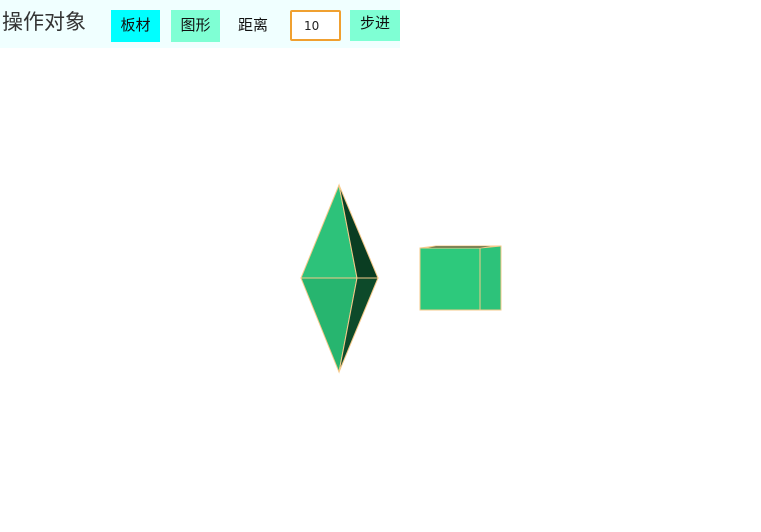  I want to click on cube-shape, so click(460, 278).